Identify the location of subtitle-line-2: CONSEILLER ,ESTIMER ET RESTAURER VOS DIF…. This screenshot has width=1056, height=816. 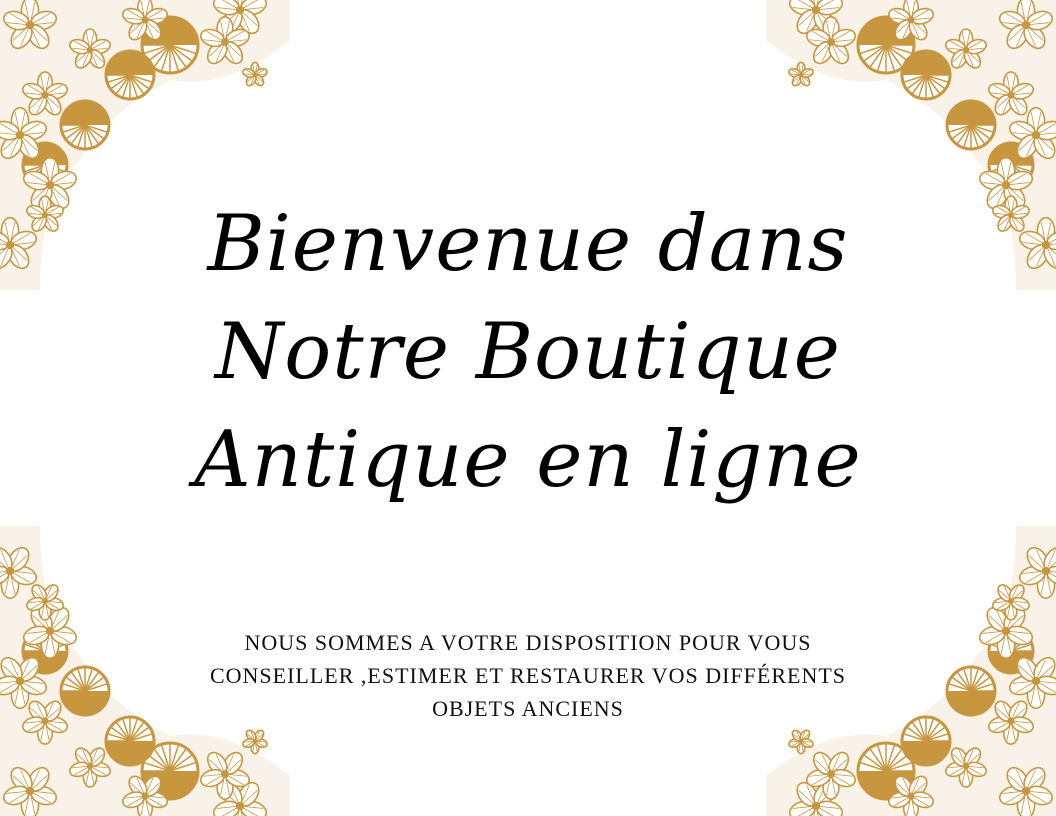
(528, 675).